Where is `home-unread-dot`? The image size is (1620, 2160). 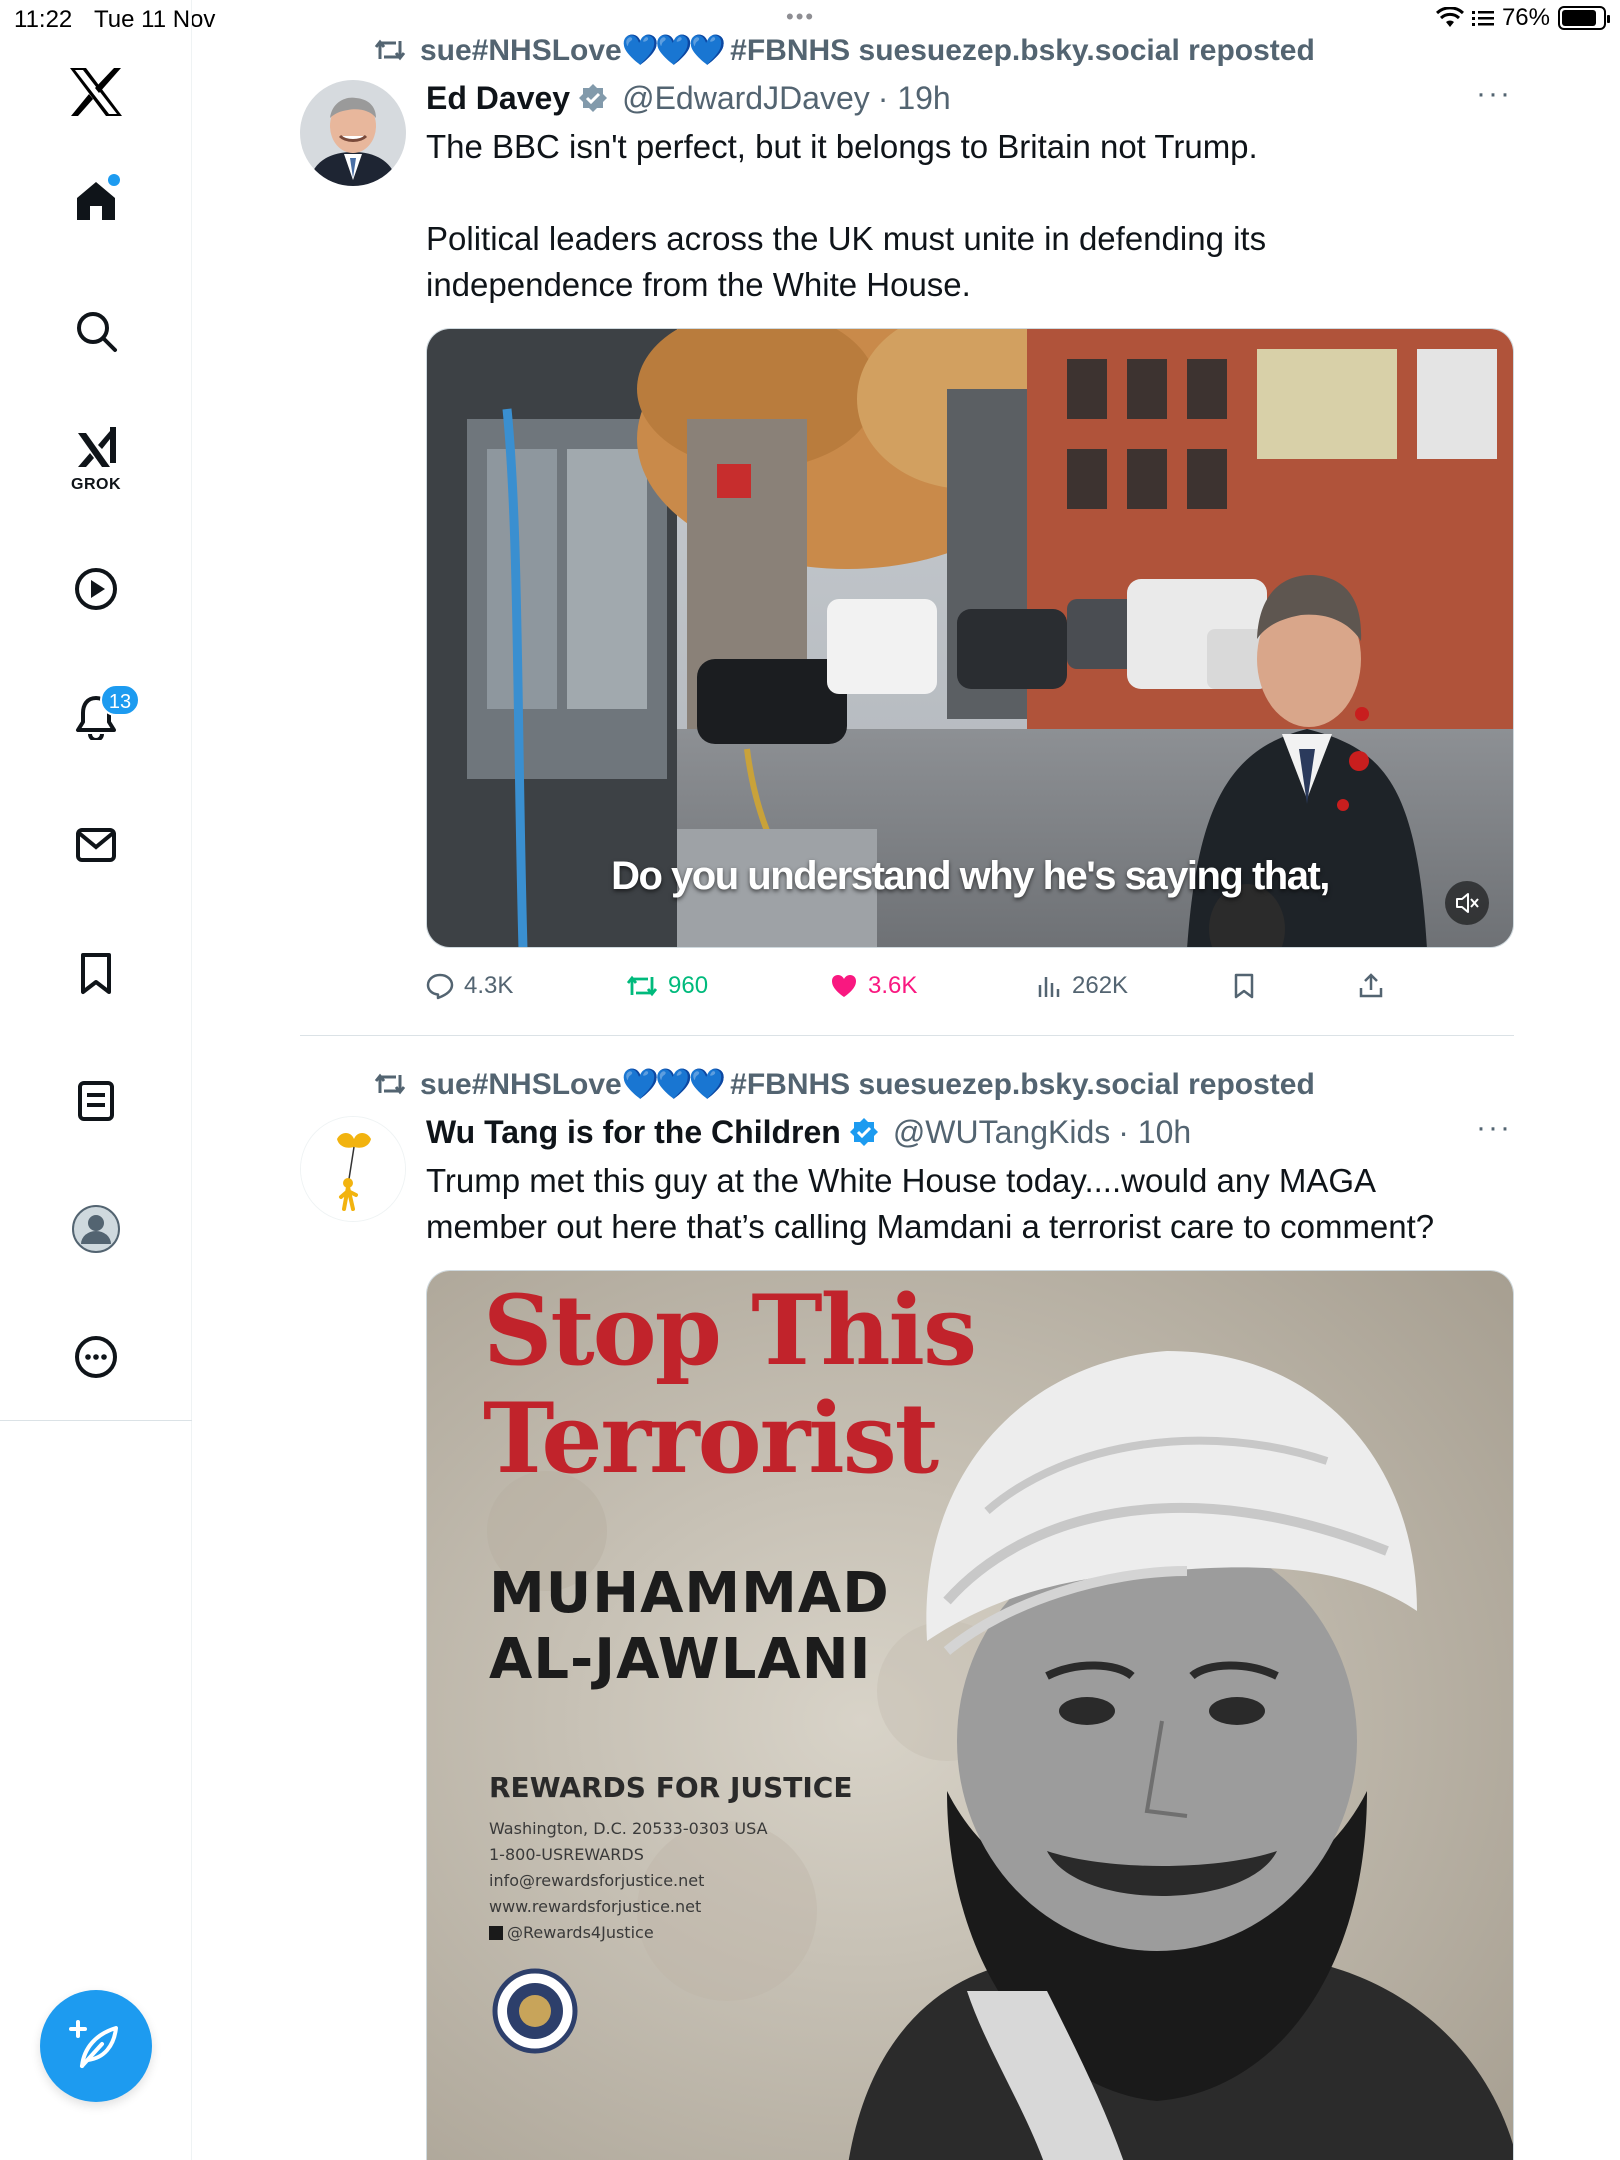 home-unread-dot is located at coordinates (114, 180).